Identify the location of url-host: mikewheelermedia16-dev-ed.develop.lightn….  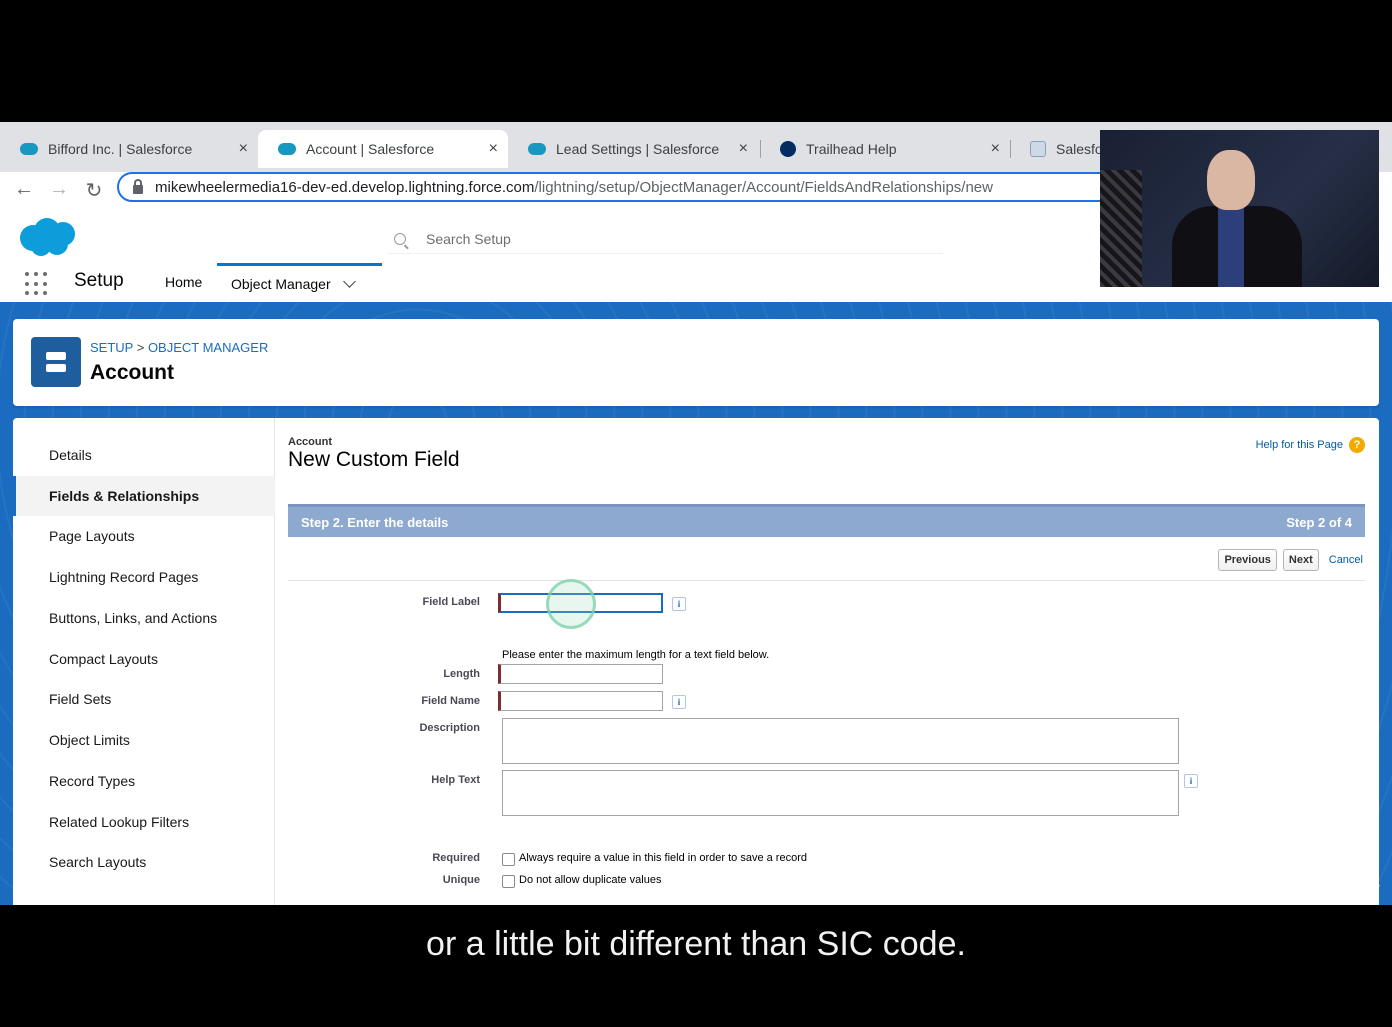
(345, 187).